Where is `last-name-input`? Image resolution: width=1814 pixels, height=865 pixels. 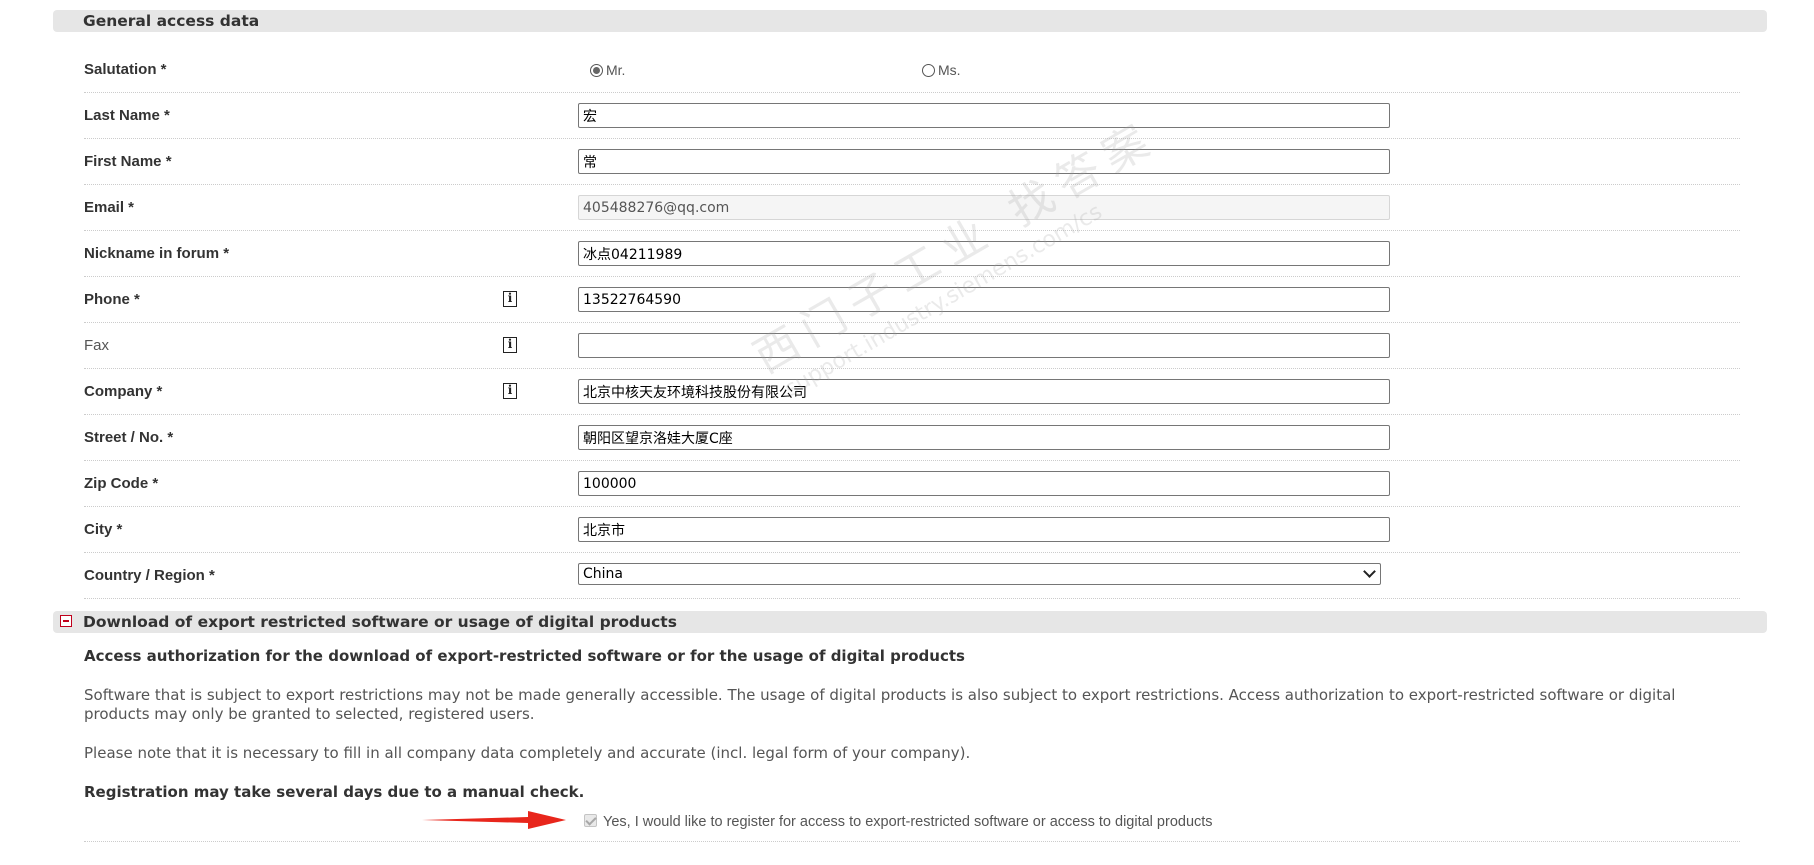
last-name-input is located at coordinates (984, 115).